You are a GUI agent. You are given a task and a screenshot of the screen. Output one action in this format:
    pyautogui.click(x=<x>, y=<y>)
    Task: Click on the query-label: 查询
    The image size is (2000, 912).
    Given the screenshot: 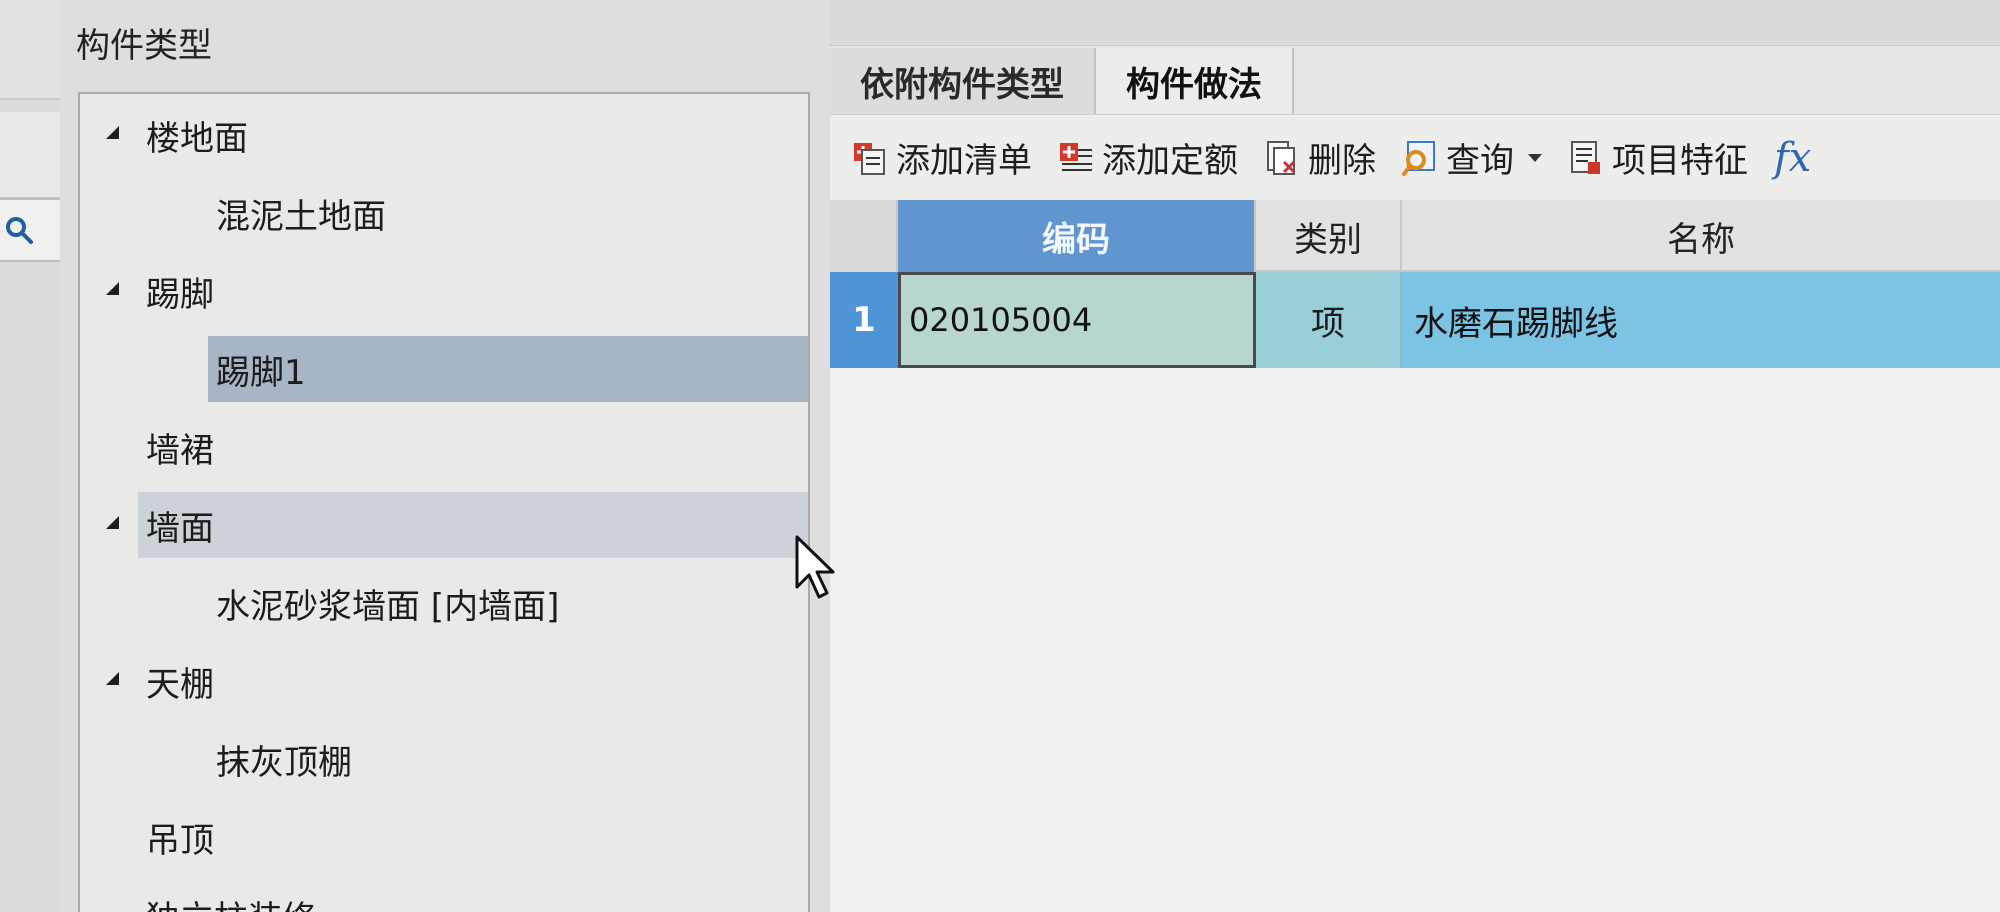 What is the action you would take?
    pyautogui.click(x=1480, y=161)
    